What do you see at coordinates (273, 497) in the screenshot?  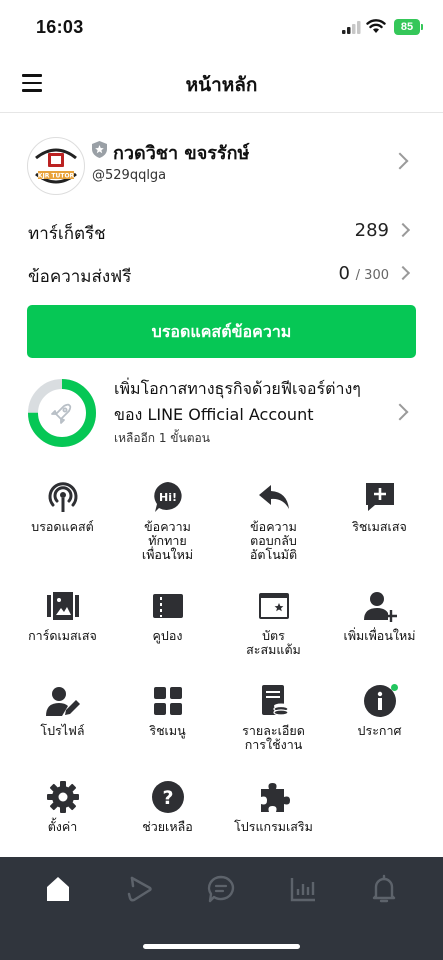 I see `reply-arrow-icon` at bounding box center [273, 497].